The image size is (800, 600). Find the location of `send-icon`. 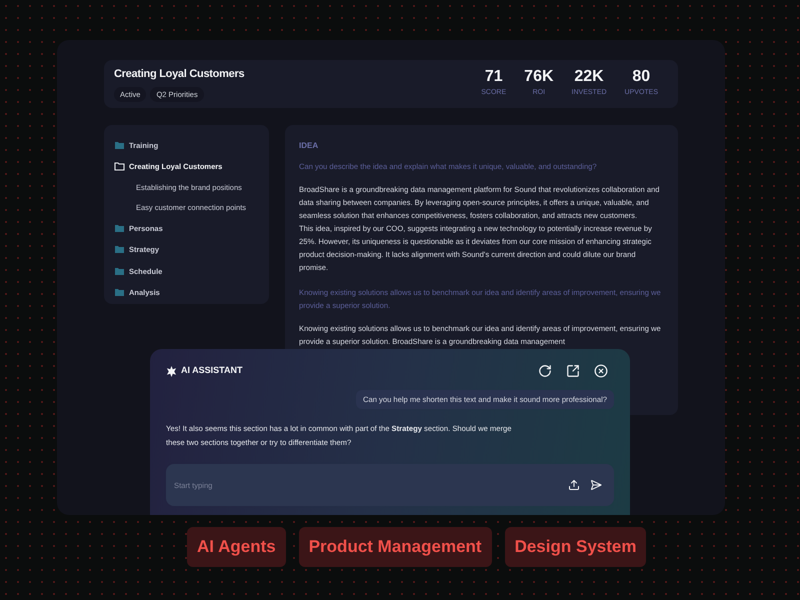

send-icon is located at coordinates (596, 485).